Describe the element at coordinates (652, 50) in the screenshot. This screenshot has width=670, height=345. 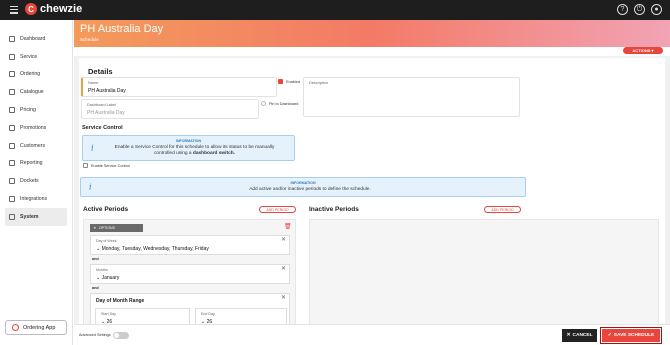
I see `chevron-down-icon: ▾` at that location.